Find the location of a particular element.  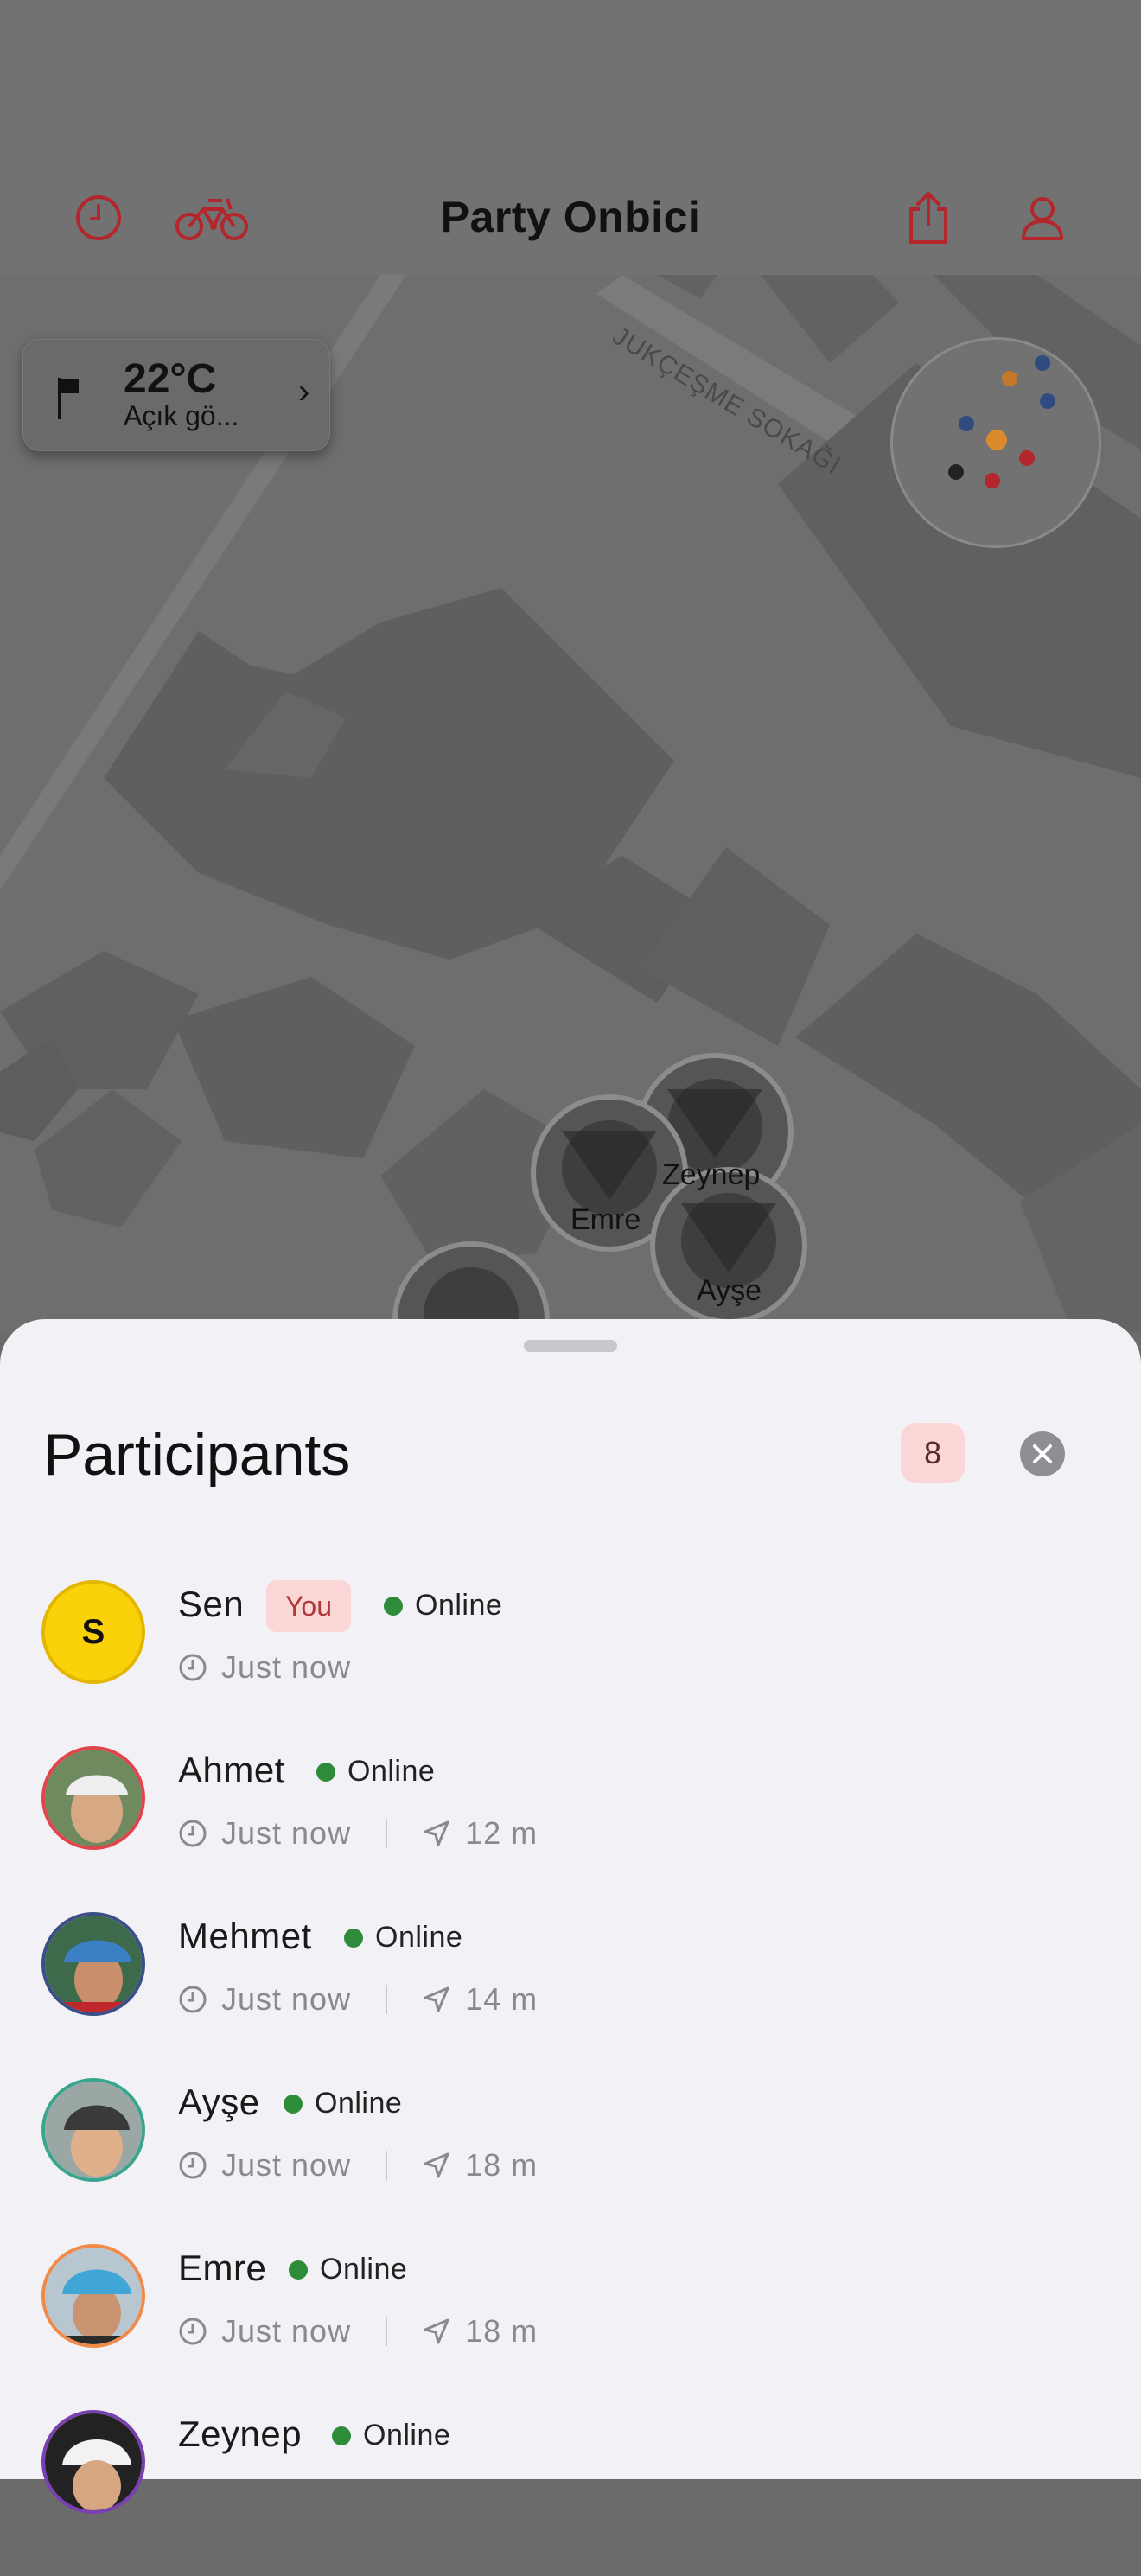

marker-label-emre: Emre is located at coordinates (605, 1219).